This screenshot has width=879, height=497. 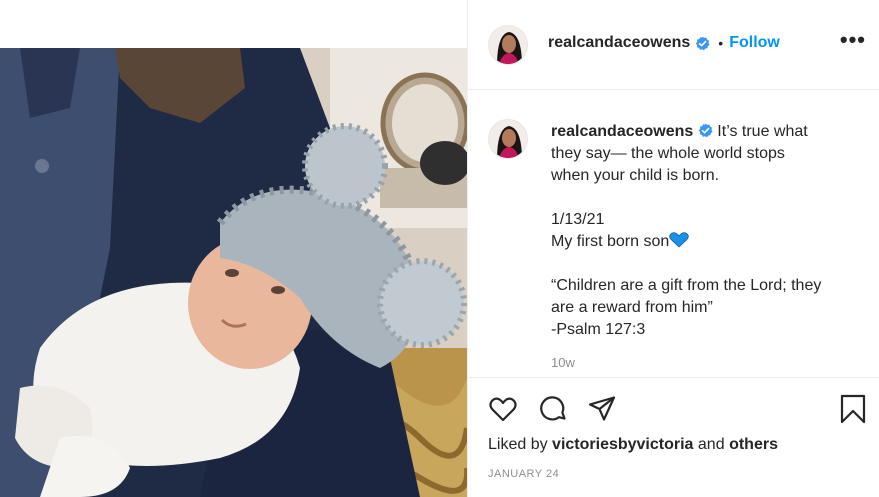 What do you see at coordinates (853, 409) in the screenshot?
I see `bookmark-icon` at bounding box center [853, 409].